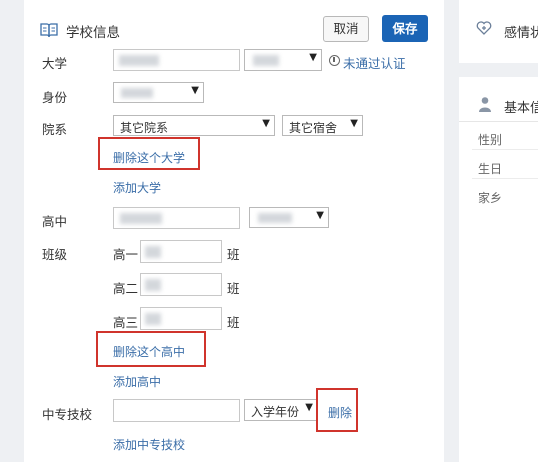 This screenshot has height=462, width=538. Describe the element at coordinates (149, 444) in the screenshot. I see `add-vocational-link: 添加中专技校` at that location.